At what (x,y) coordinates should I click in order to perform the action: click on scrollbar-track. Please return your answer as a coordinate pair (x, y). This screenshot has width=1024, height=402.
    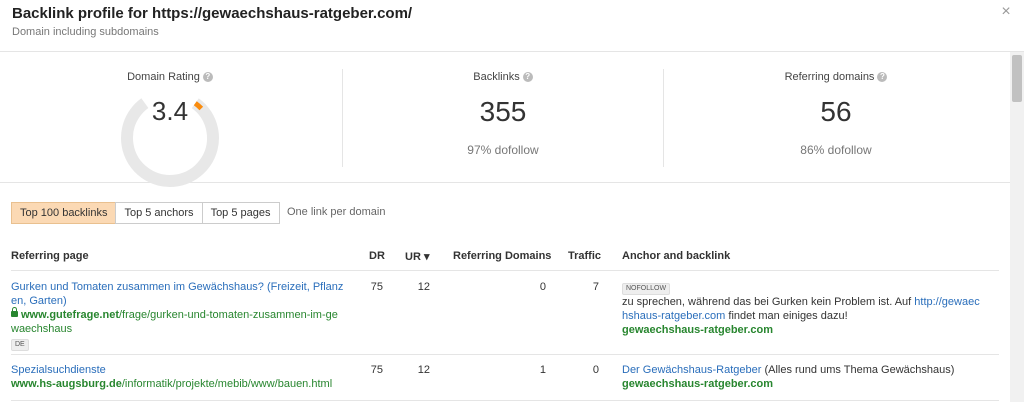
    Looking at the image, I should click on (1017, 227).